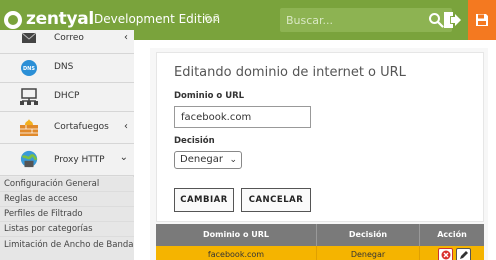 This screenshot has width=496, height=260. I want to click on delete-icon, so click(446, 255).